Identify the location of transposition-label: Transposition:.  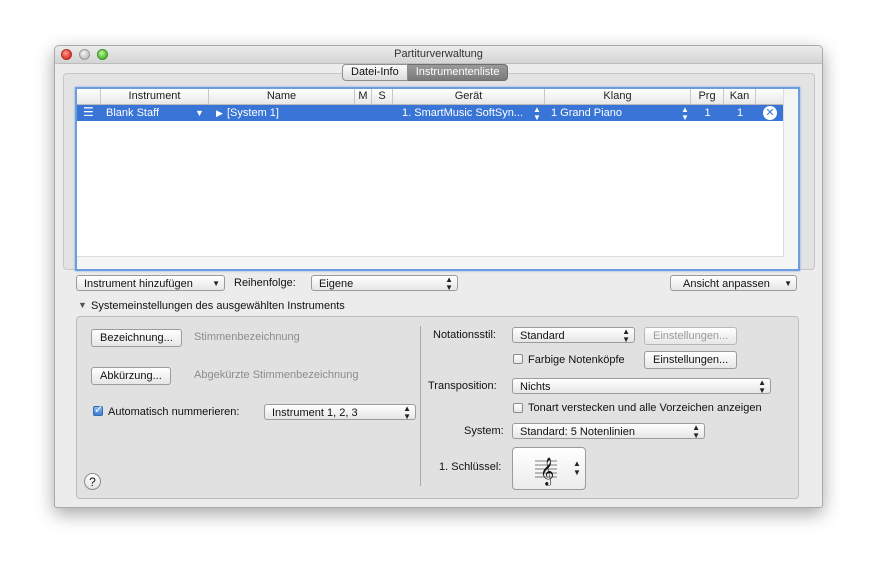
(462, 386).